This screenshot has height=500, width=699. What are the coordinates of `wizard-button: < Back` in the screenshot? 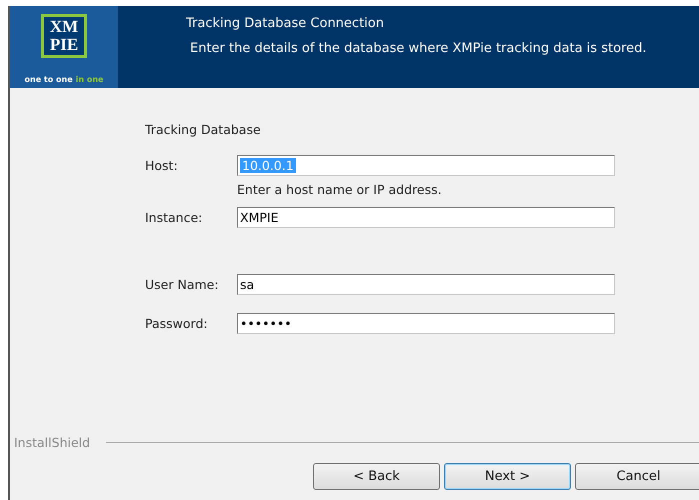 It's located at (376, 476).